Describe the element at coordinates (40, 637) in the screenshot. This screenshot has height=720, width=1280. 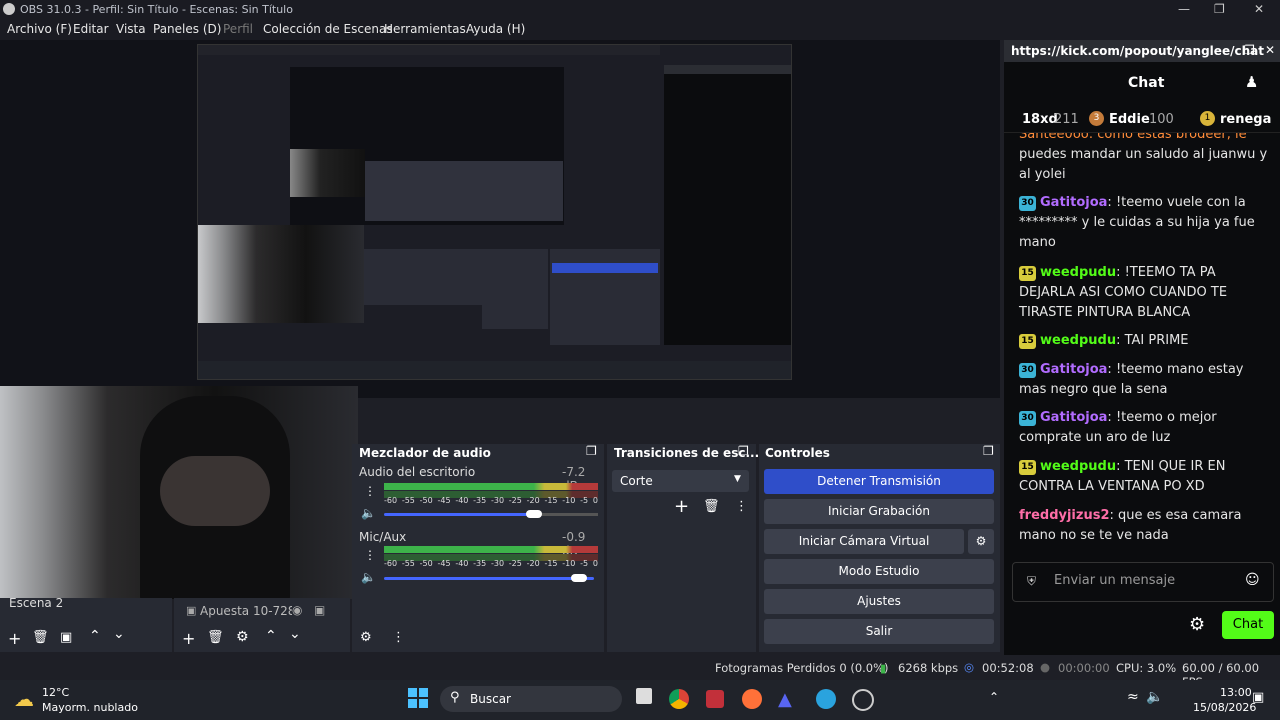
I see `delete-scene-icon: 🗑` at that location.